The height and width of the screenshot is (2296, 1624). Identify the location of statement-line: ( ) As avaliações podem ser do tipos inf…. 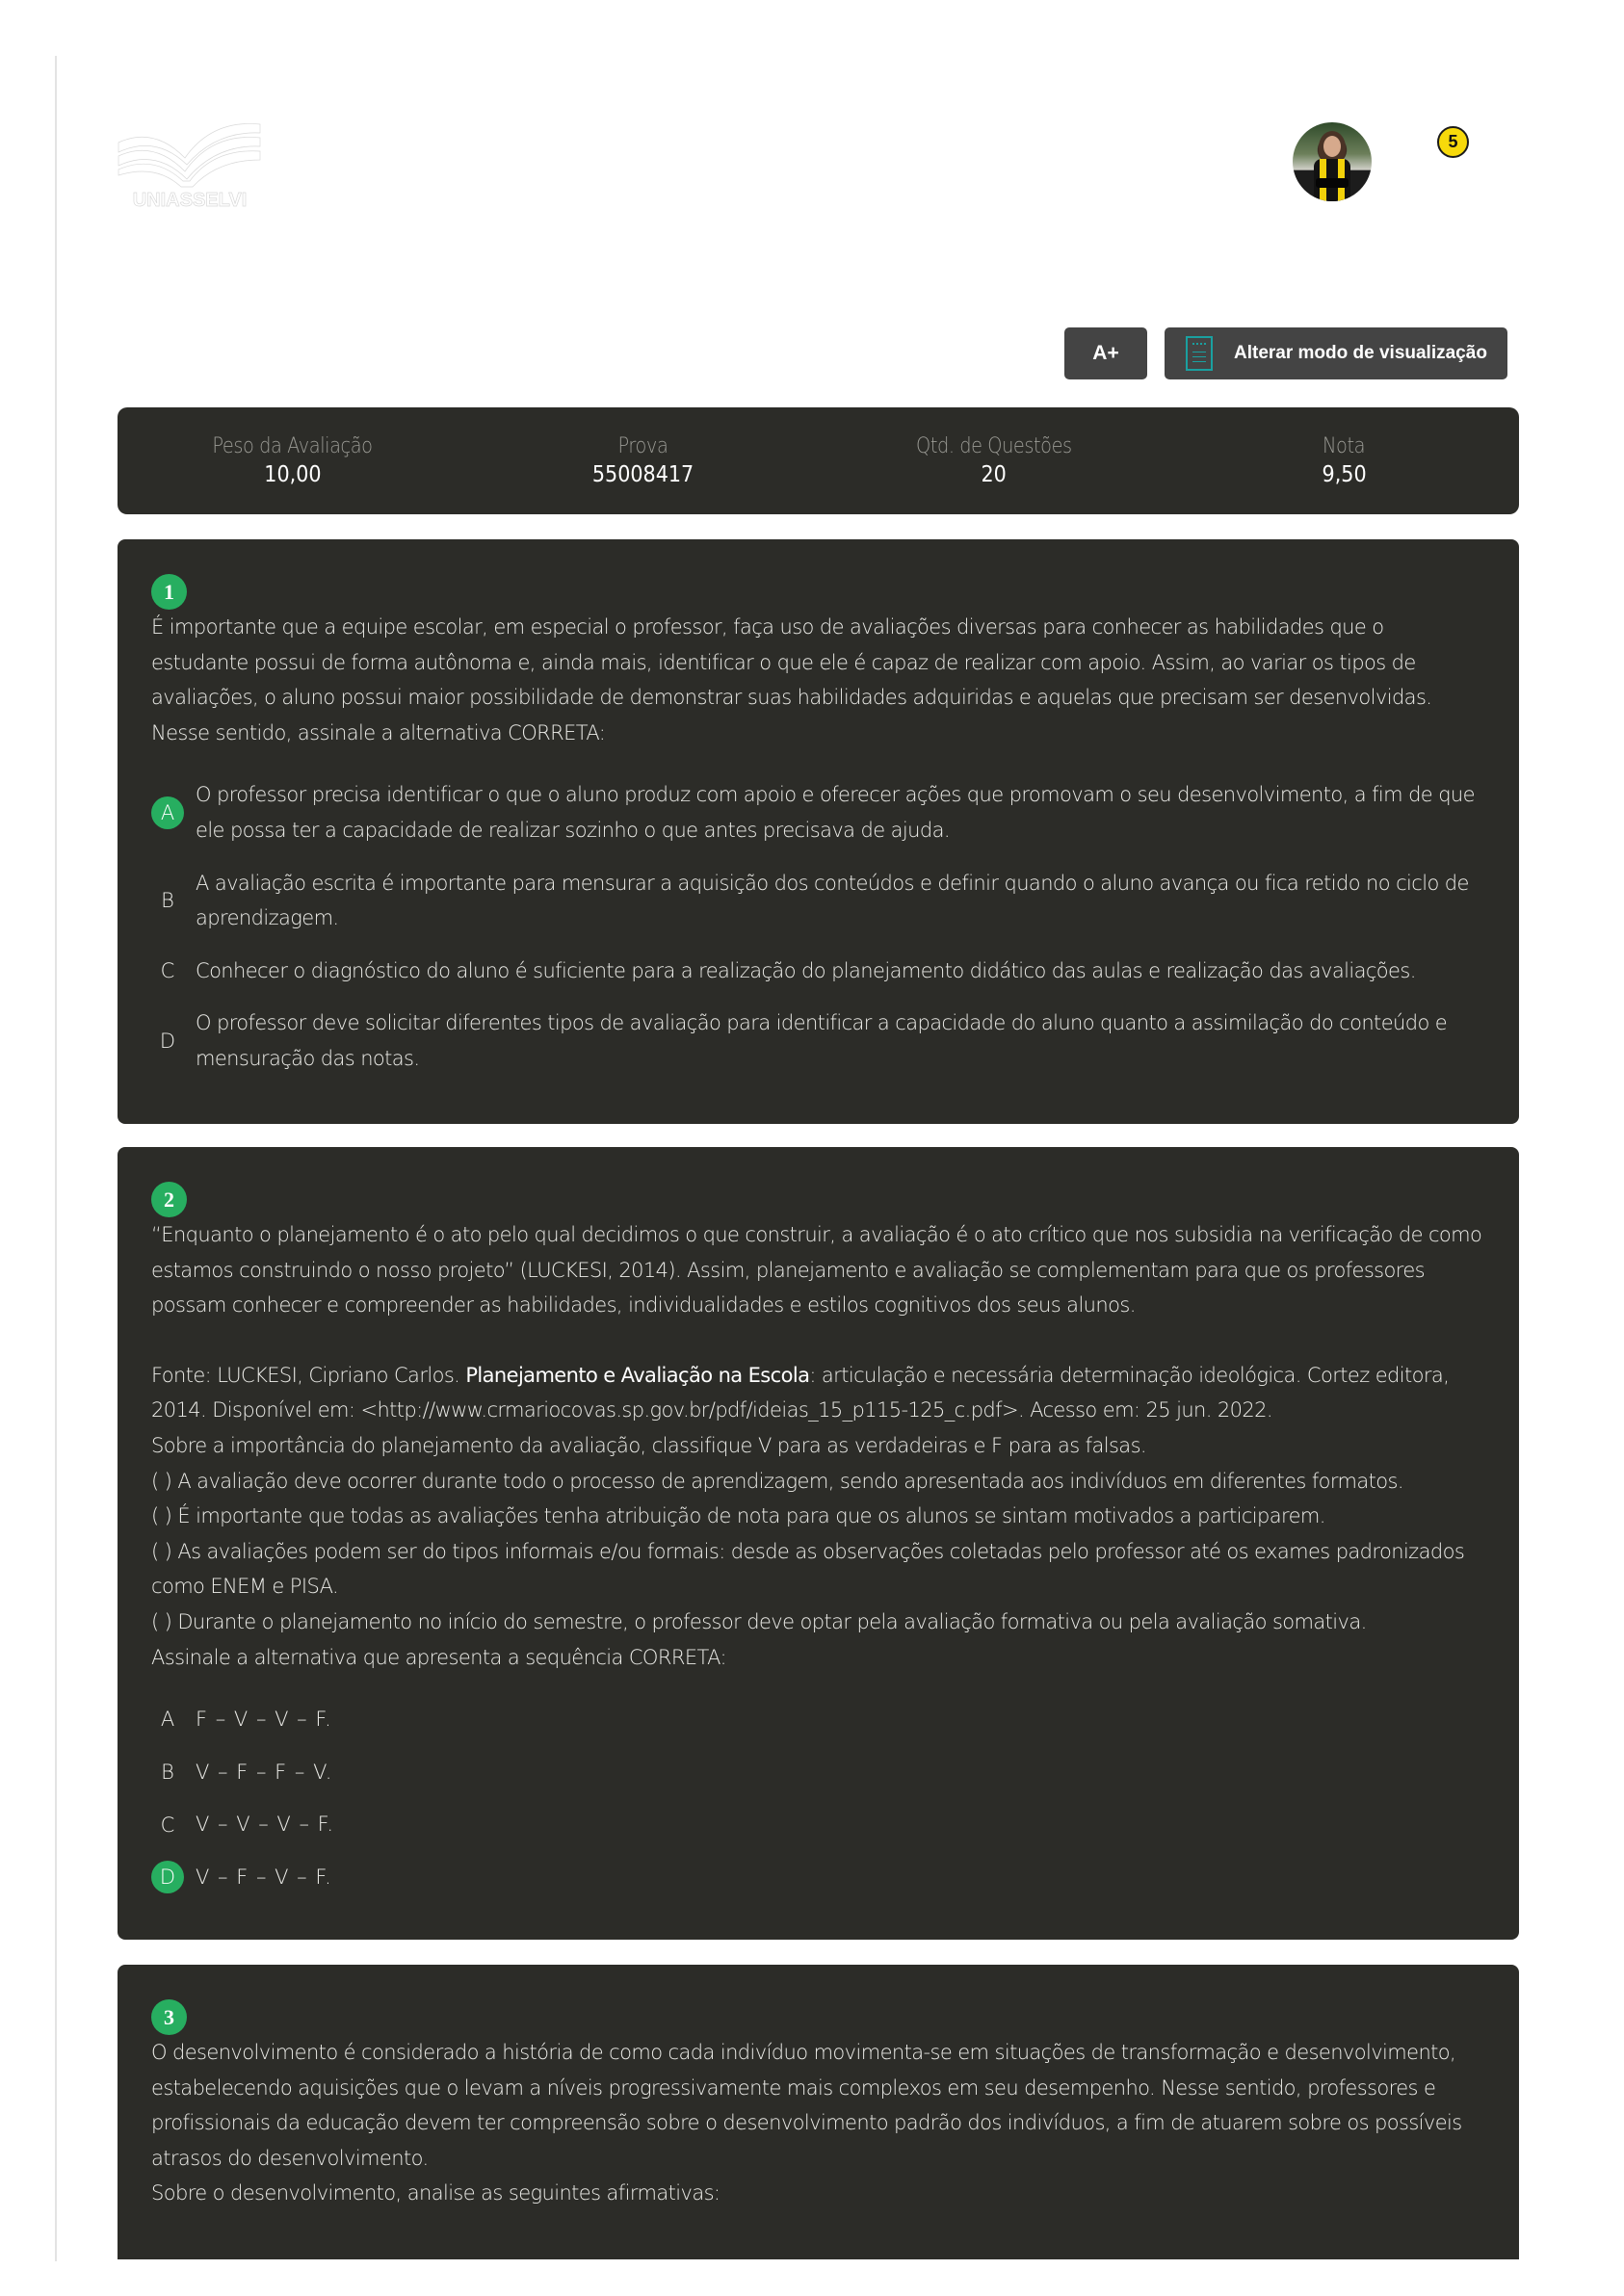
(808, 1569).